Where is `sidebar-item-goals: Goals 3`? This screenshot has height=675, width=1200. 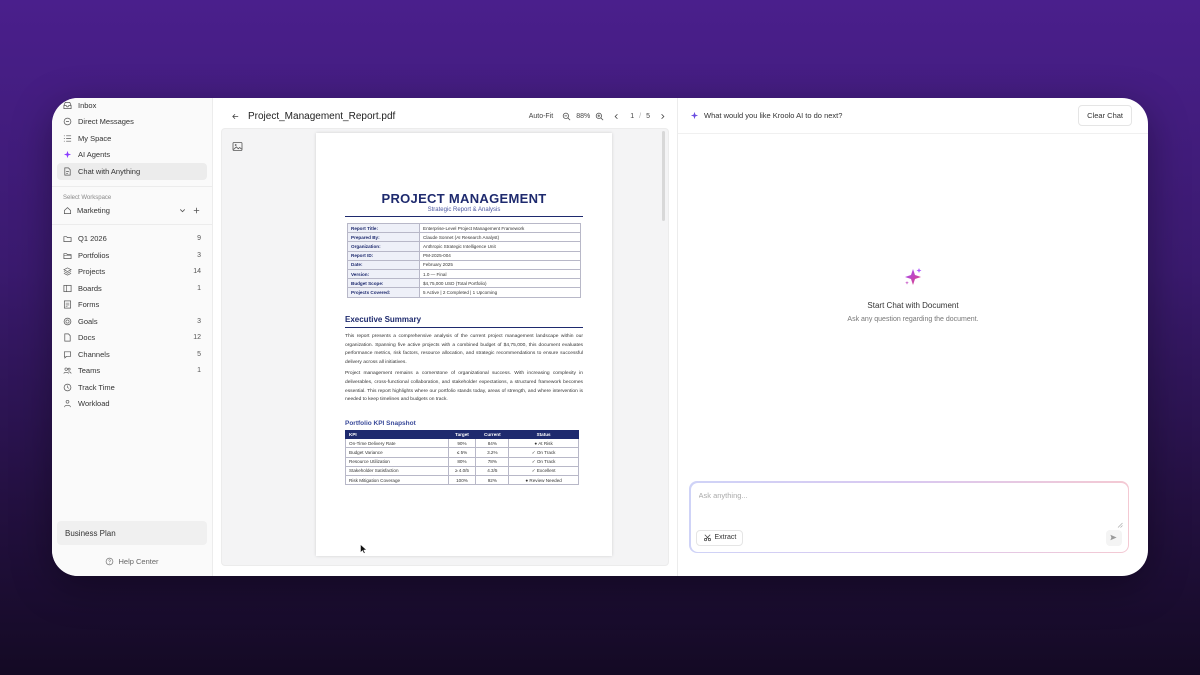
sidebar-item-goals: Goals 3 is located at coordinates (132, 321).